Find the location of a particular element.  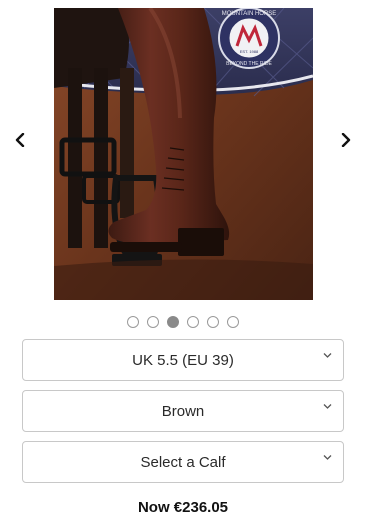

carousel-pagination is located at coordinates (183, 322).